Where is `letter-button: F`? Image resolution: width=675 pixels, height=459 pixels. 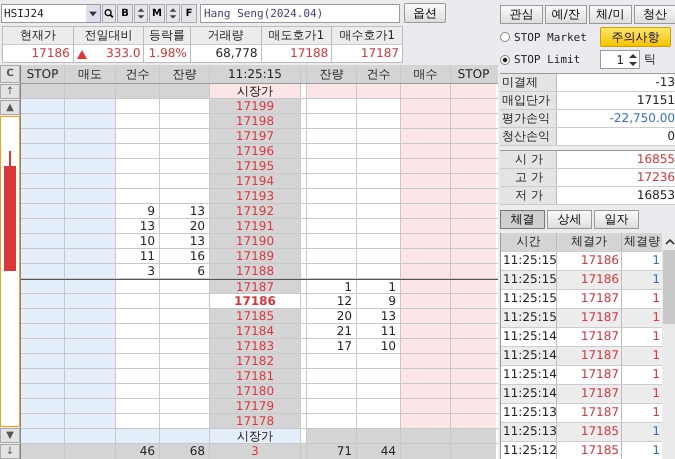
letter-button: F is located at coordinates (189, 13).